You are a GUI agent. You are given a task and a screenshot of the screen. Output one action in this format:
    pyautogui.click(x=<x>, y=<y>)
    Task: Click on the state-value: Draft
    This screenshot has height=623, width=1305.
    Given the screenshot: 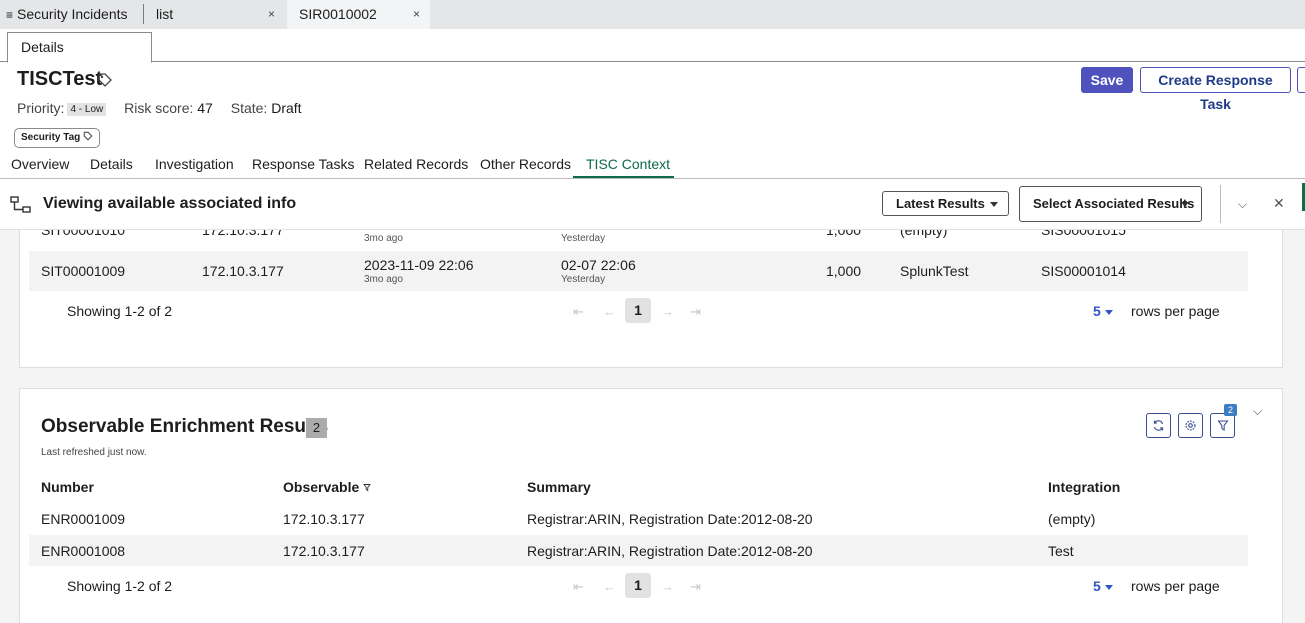 What is the action you would take?
    pyautogui.click(x=286, y=108)
    